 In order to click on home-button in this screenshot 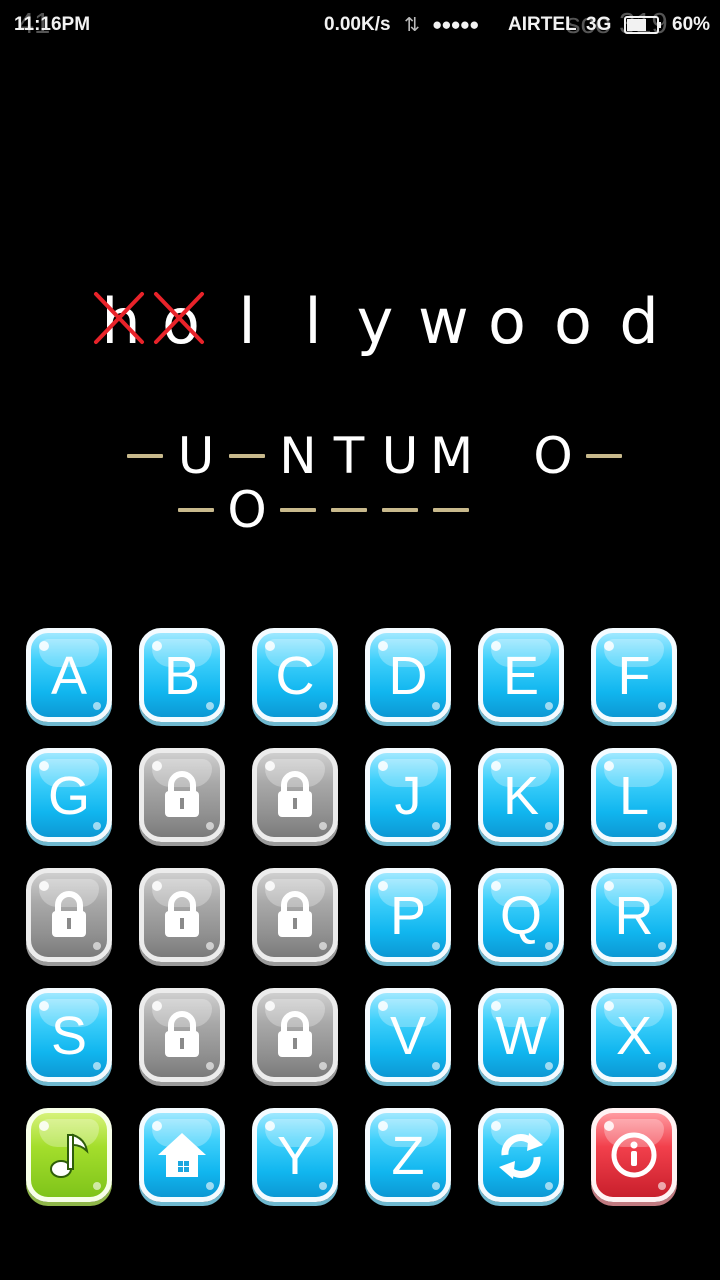, I will do `click(182, 1155)`.